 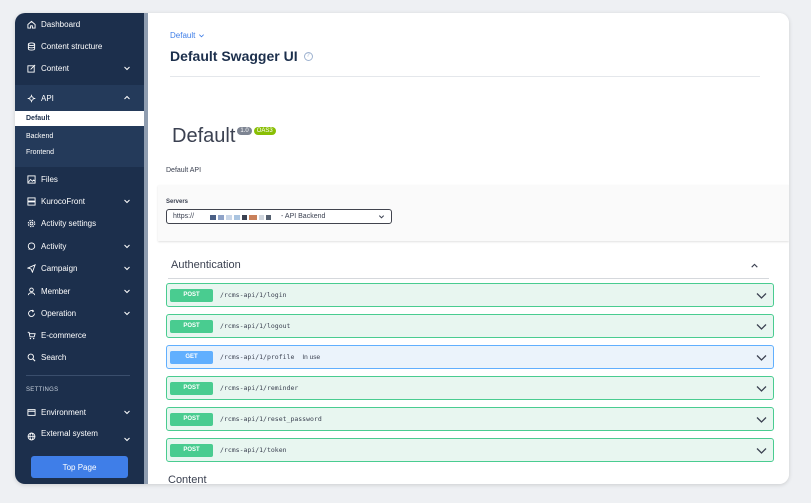 I want to click on refresh-icon, so click(x=31, y=313).